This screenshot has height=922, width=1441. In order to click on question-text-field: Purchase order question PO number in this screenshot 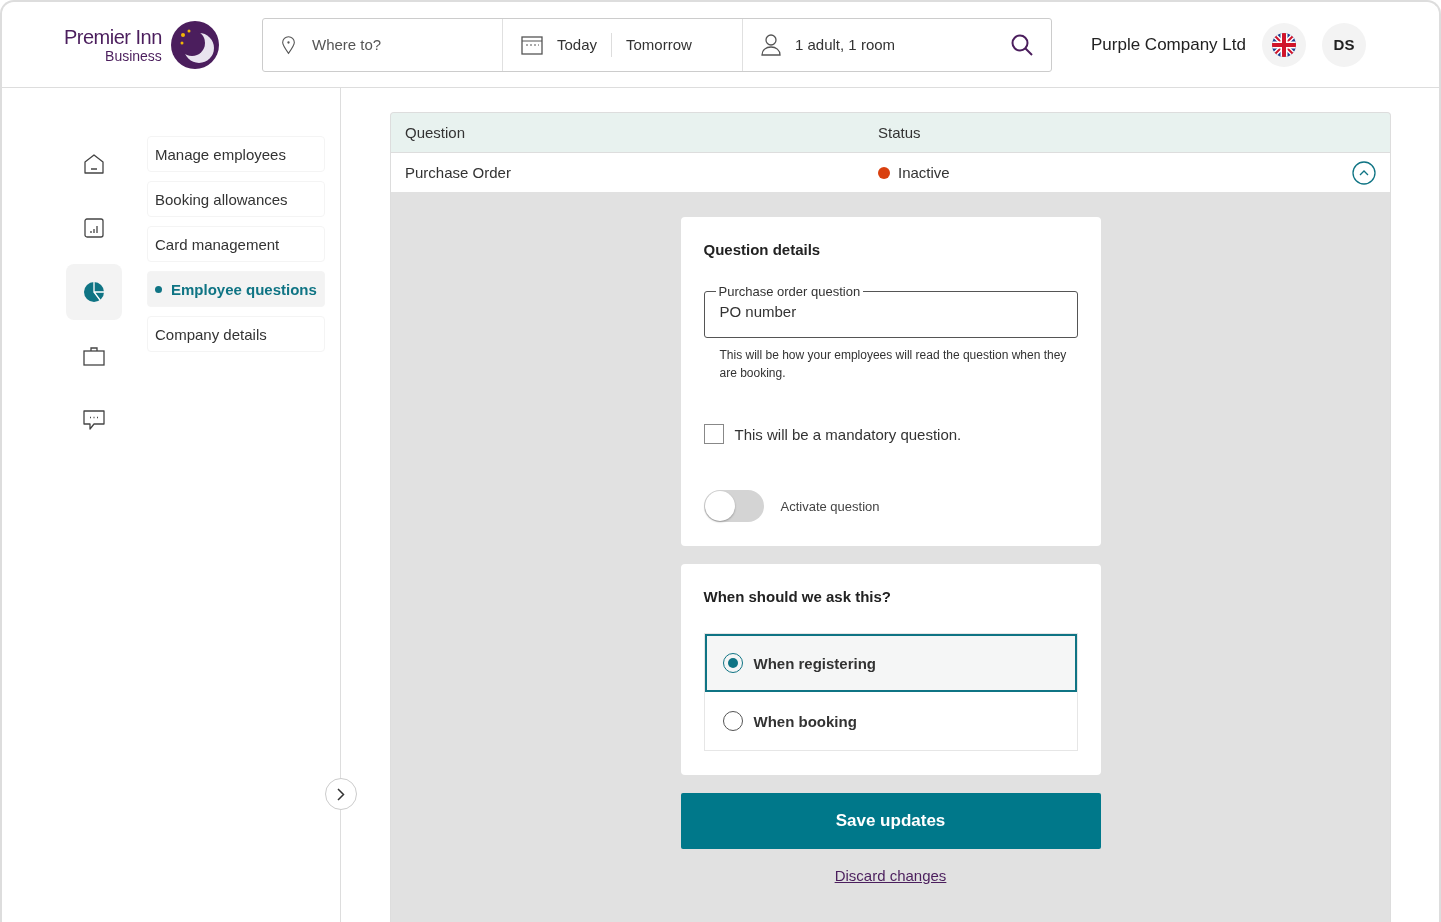, I will do `click(890, 311)`.